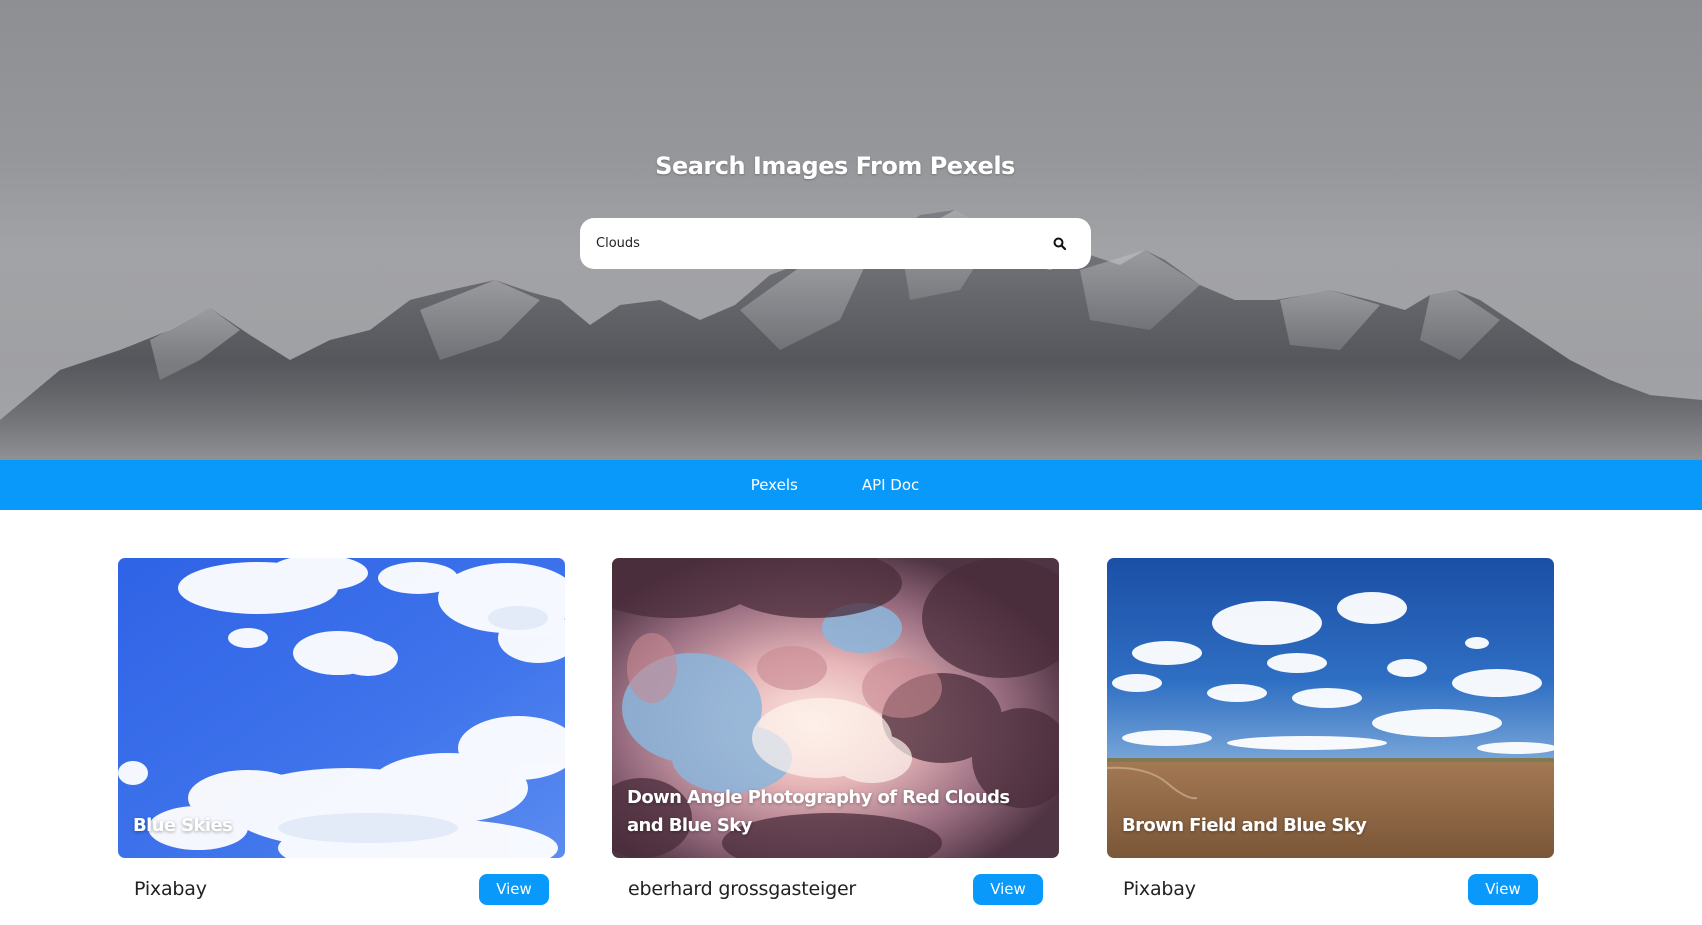 The width and height of the screenshot is (1702, 925). What do you see at coordinates (742, 889) in the screenshot?
I see `photographer-name: eberhard grossgasteiger` at bounding box center [742, 889].